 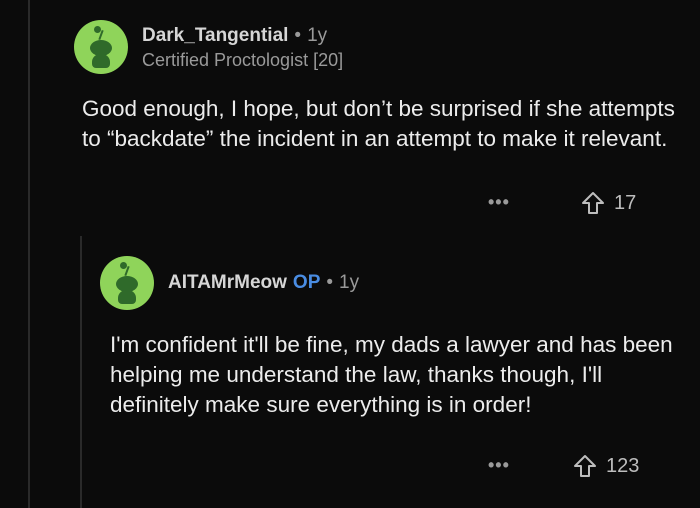 What do you see at coordinates (395, 283) in the screenshot?
I see `comment-header: AITAMrMeow OP • 1y` at bounding box center [395, 283].